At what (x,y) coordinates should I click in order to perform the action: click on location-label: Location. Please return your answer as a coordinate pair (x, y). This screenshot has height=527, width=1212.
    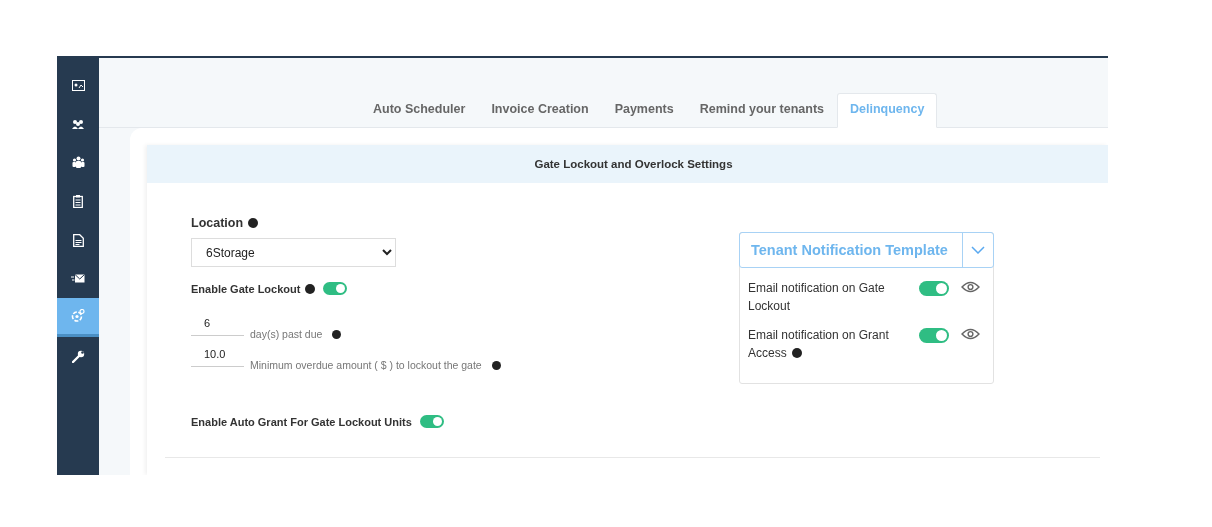
    Looking at the image, I should click on (217, 223).